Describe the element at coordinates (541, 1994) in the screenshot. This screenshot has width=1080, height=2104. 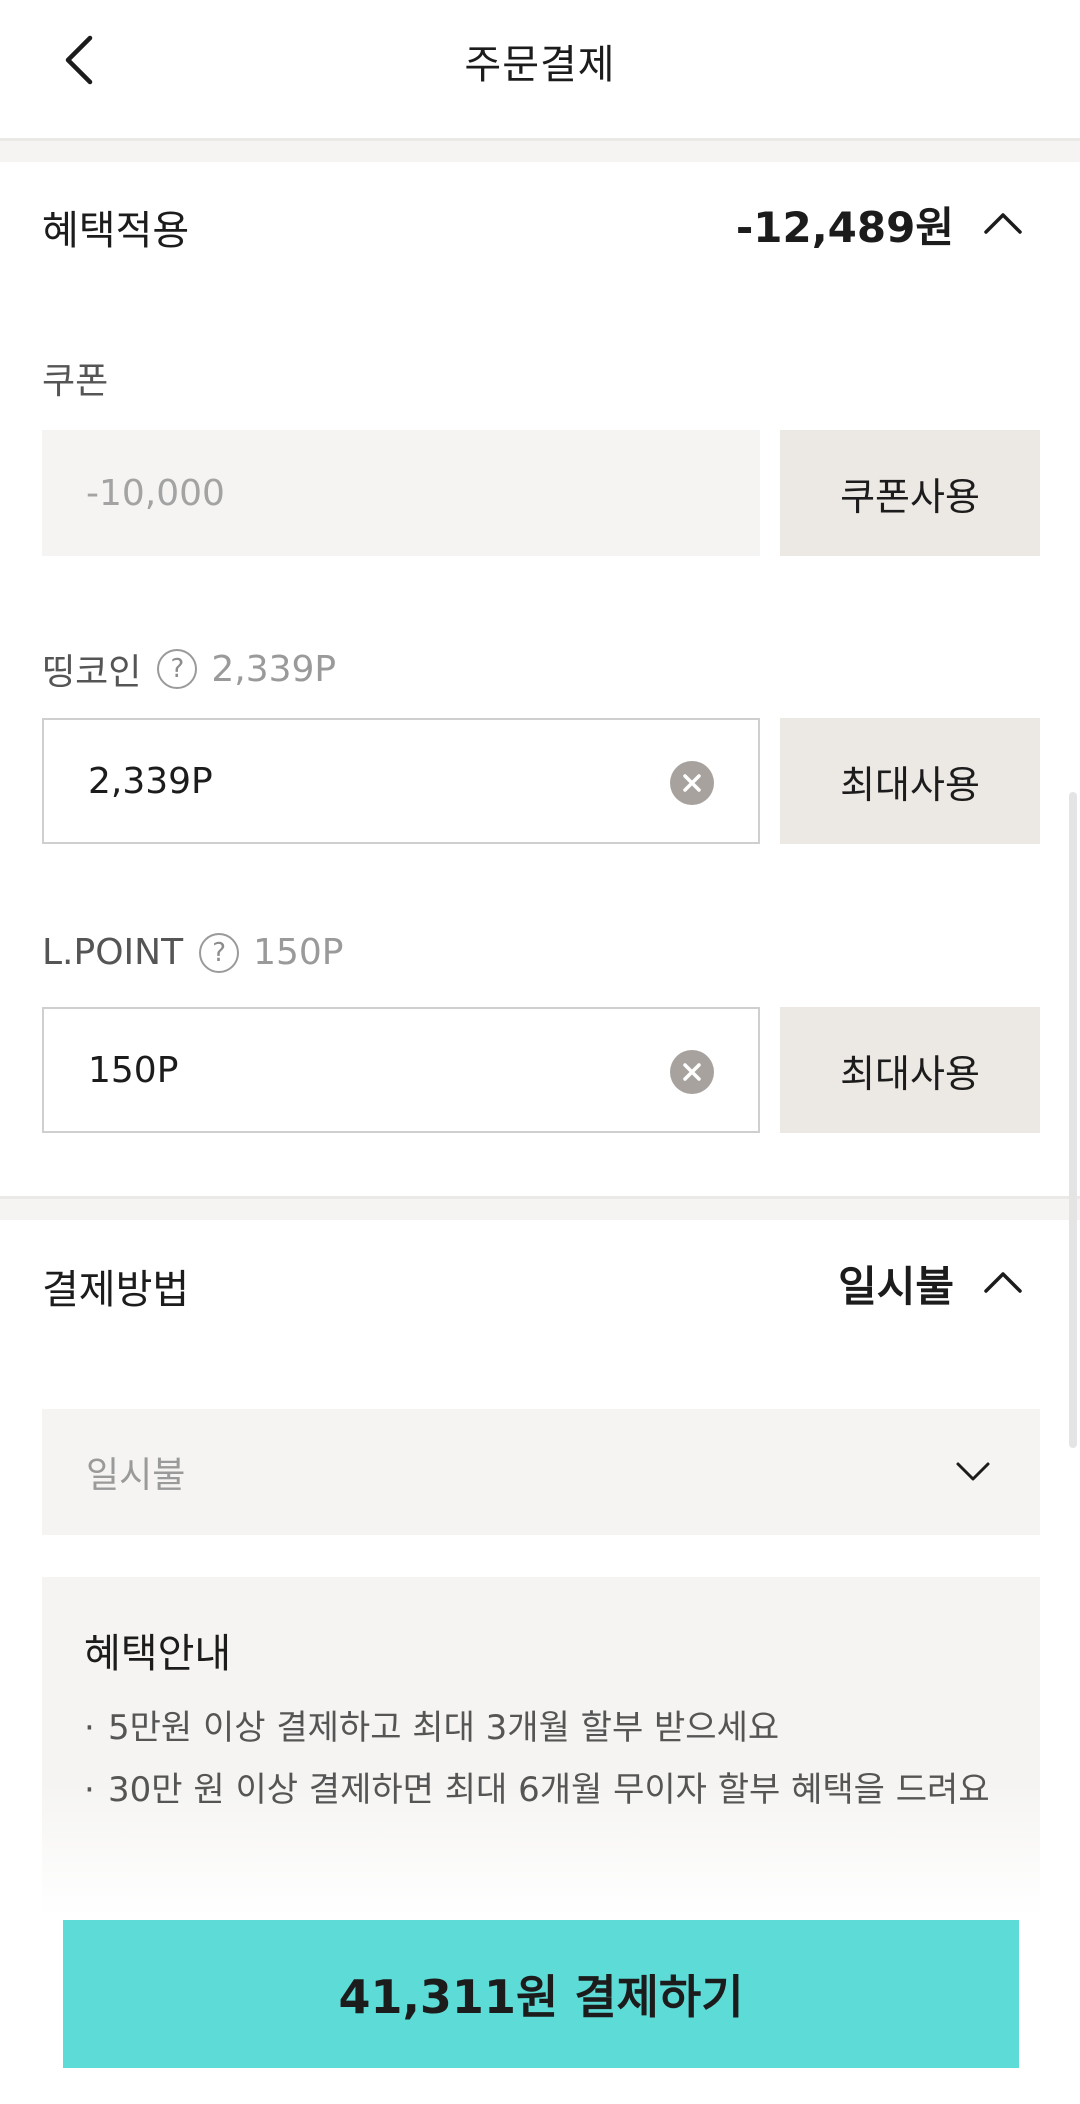
I see `pay-button: 41,311원 결제하기` at that location.